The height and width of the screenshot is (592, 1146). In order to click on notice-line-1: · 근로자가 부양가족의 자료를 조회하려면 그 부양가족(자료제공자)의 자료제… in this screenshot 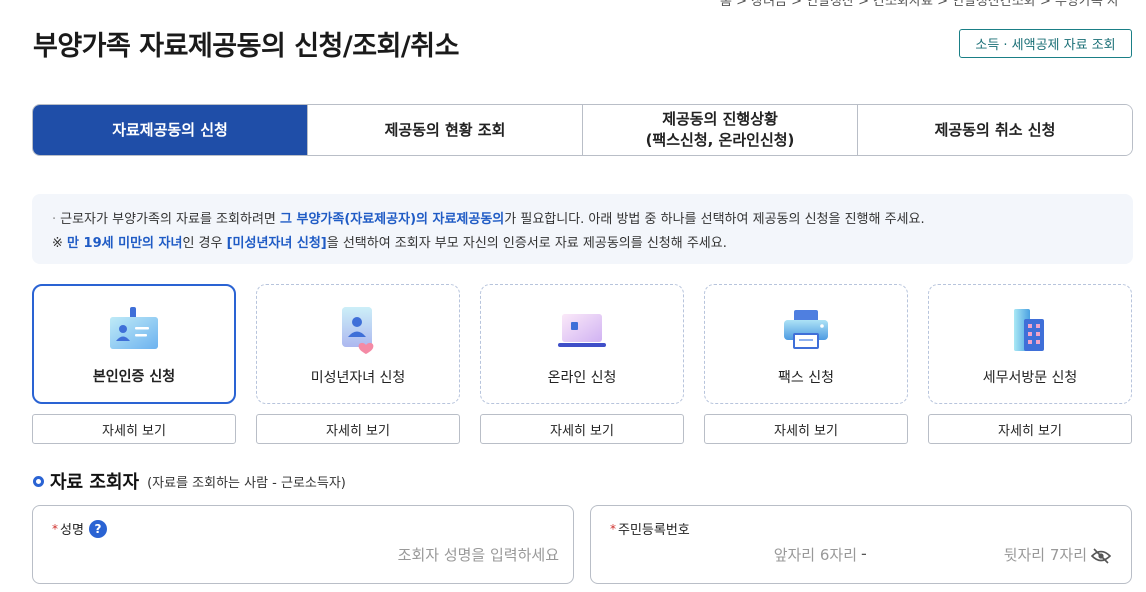, I will do `click(582, 220)`.